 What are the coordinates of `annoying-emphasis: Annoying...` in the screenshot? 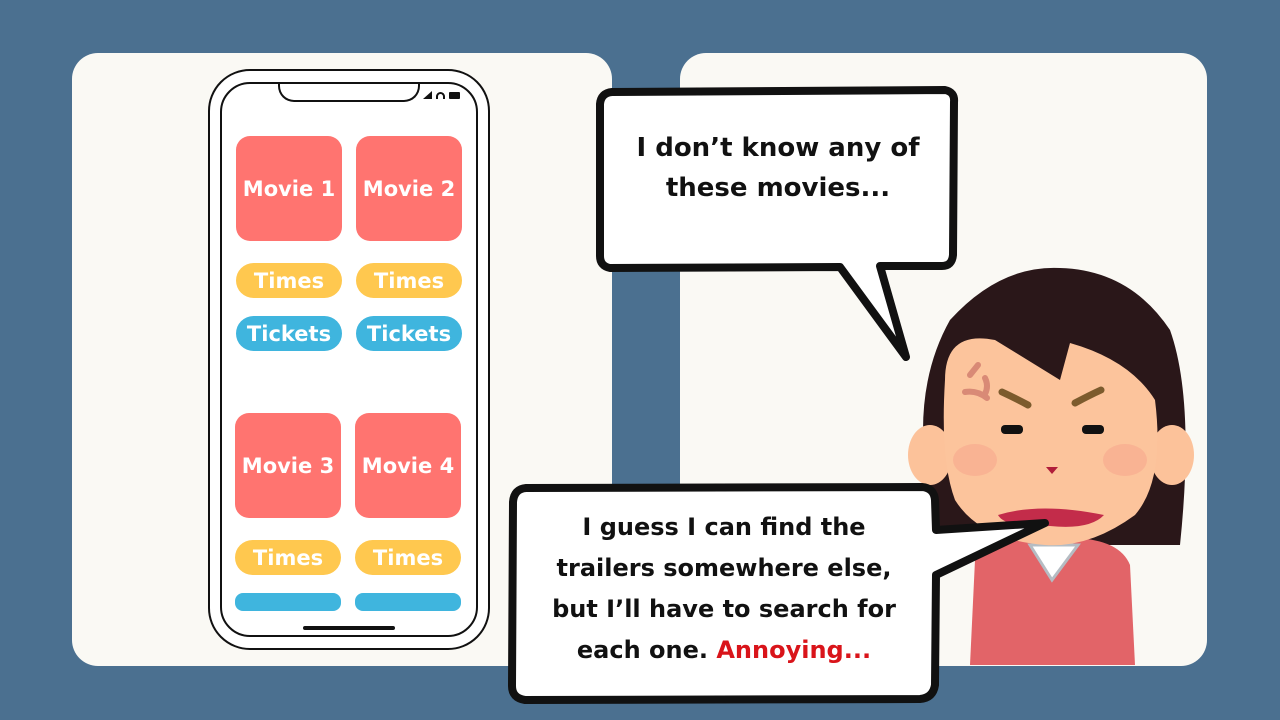 It's located at (794, 650).